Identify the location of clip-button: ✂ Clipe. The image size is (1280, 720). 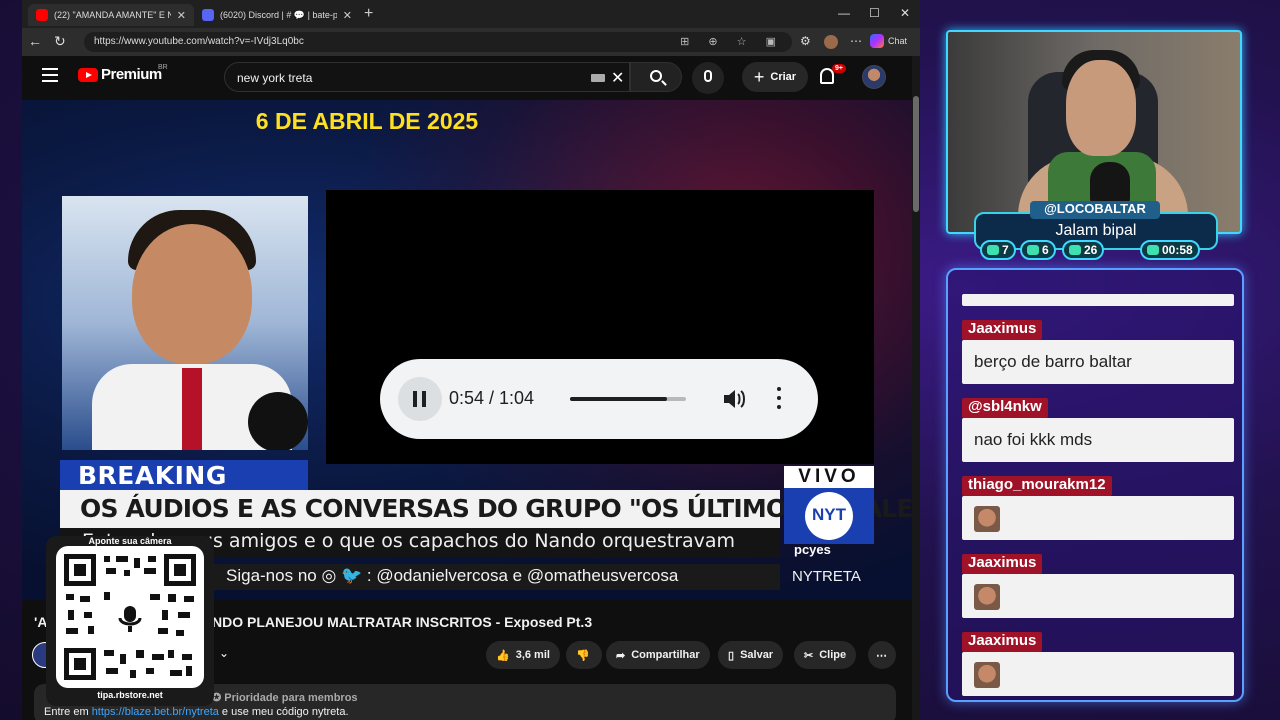
(825, 655).